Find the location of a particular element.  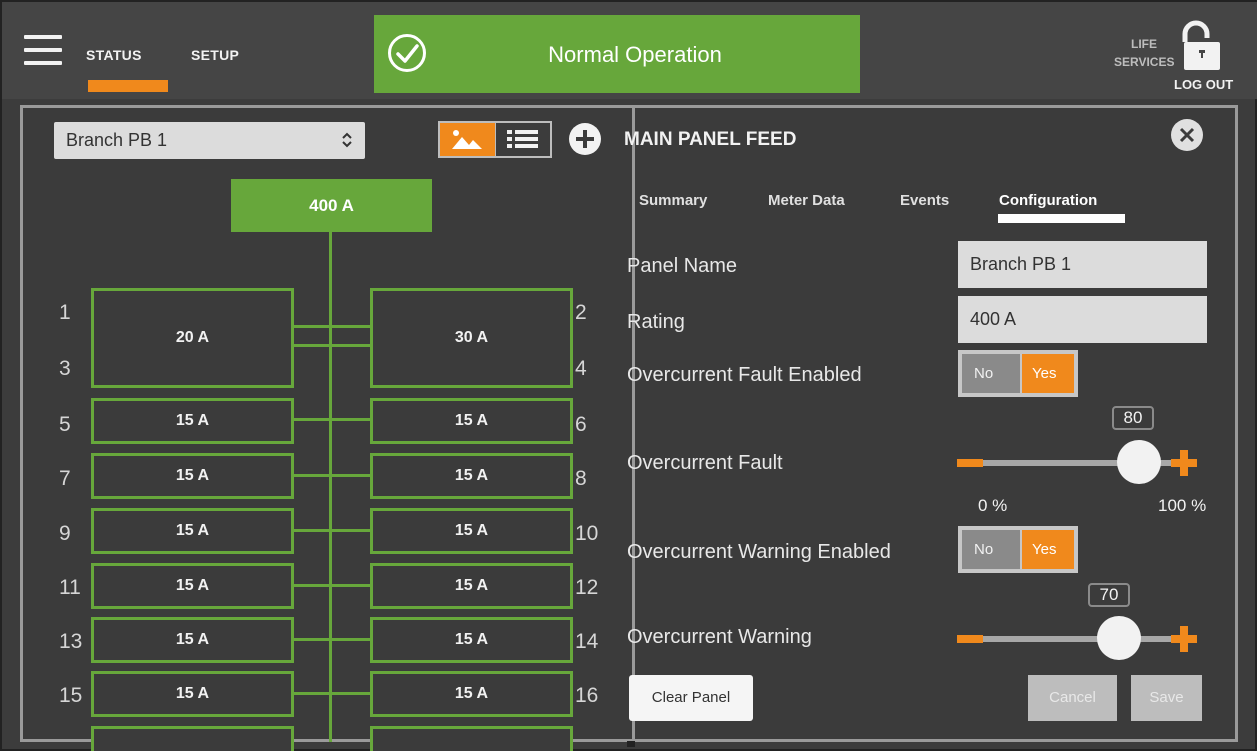

hamburger-menu-icon is located at coordinates (43, 51).